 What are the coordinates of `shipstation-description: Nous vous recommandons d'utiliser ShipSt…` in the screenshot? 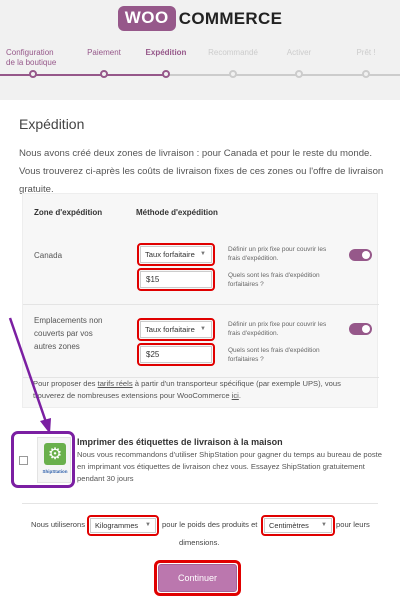 It's located at (229, 466).